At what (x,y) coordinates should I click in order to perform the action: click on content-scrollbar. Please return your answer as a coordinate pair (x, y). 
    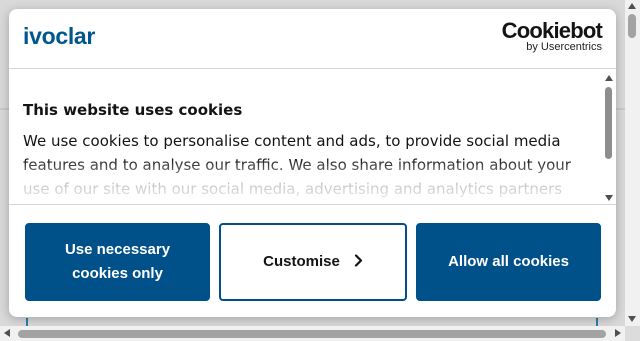
    Looking at the image, I should click on (609, 138).